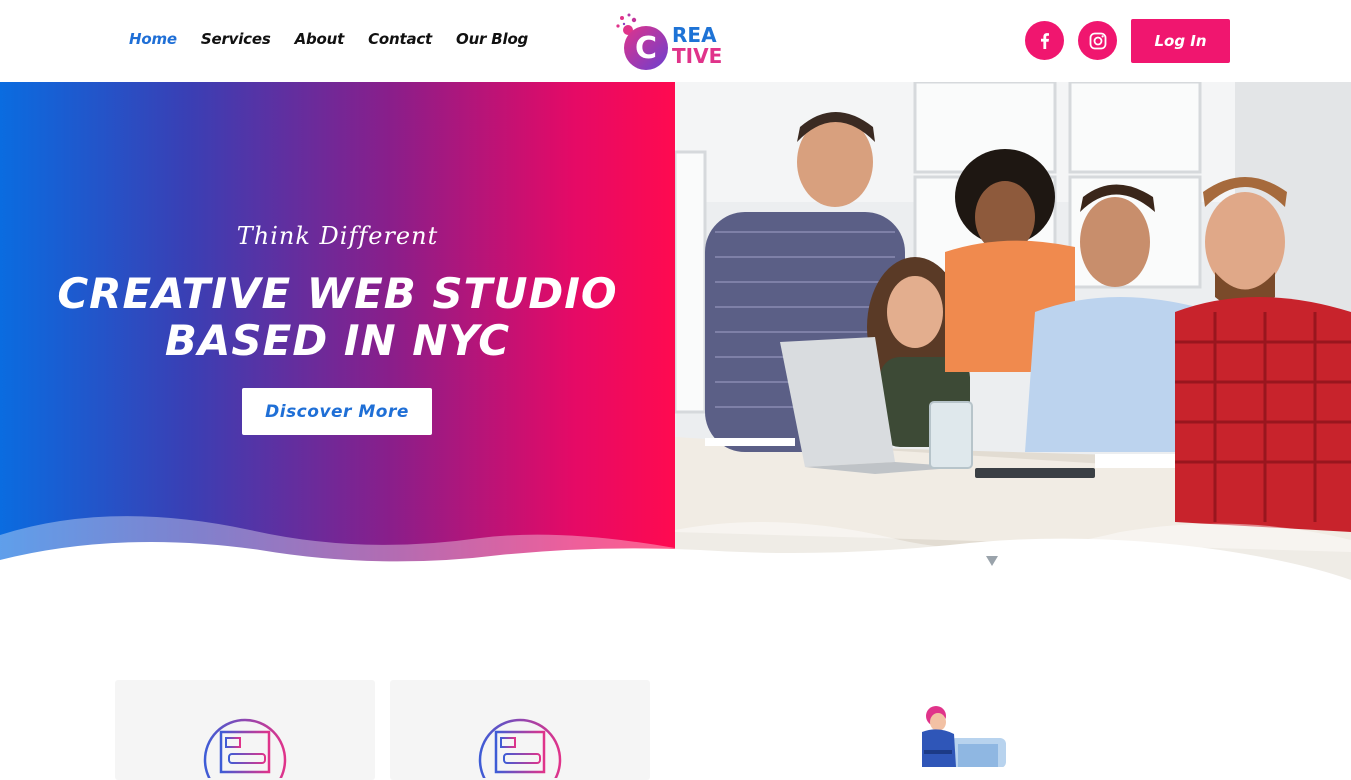 Image resolution: width=1351 pixels, height=780 pixels. I want to click on facebook-button, so click(1044, 40).